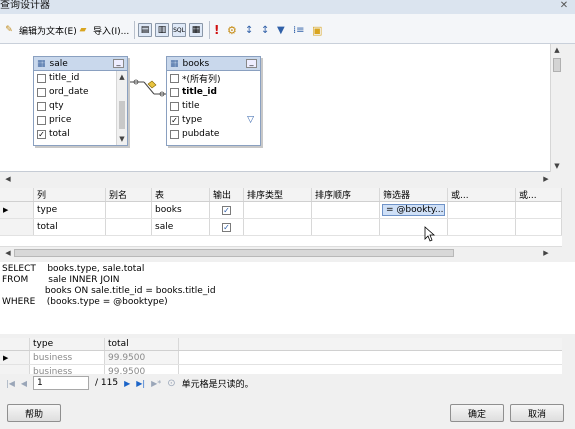  I want to click on grid-cell-column: type, so click(70, 210).